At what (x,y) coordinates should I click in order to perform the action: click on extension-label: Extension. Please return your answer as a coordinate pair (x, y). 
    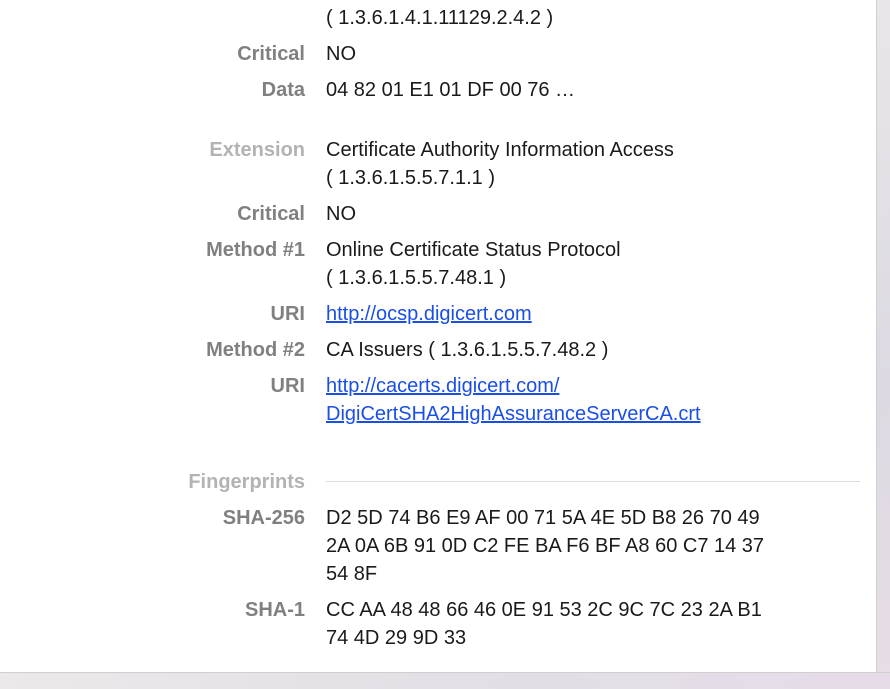
    Looking at the image, I should click on (257, 150).